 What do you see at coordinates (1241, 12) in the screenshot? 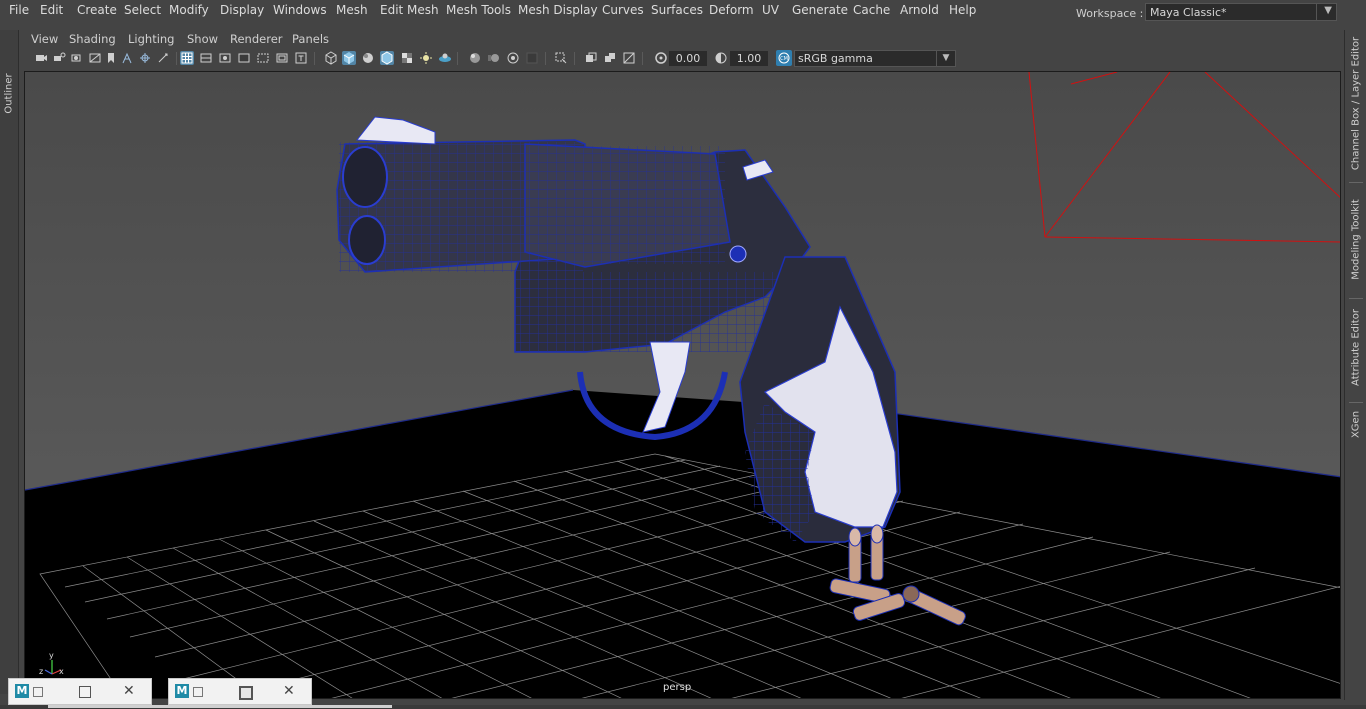
I see `workspace-dropdown: Maya Classic* ▼` at bounding box center [1241, 12].